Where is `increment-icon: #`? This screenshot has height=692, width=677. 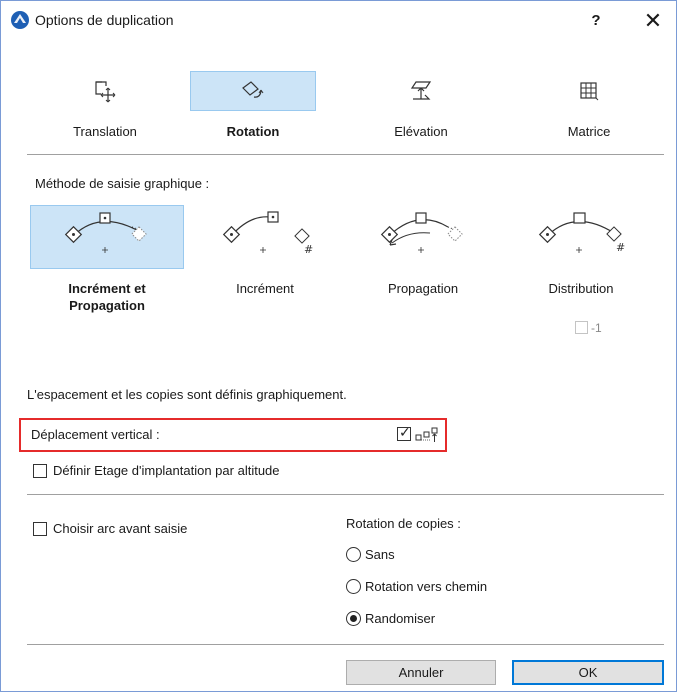 increment-icon: # is located at coordinates (267, 233).